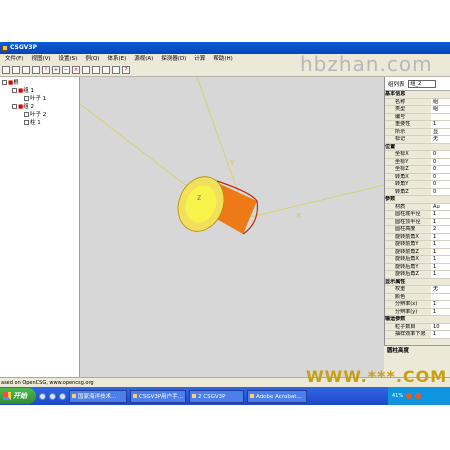  Describe the element at coordinates (417, 117) in the screenshot. I see `property-row: 编号` at that location.